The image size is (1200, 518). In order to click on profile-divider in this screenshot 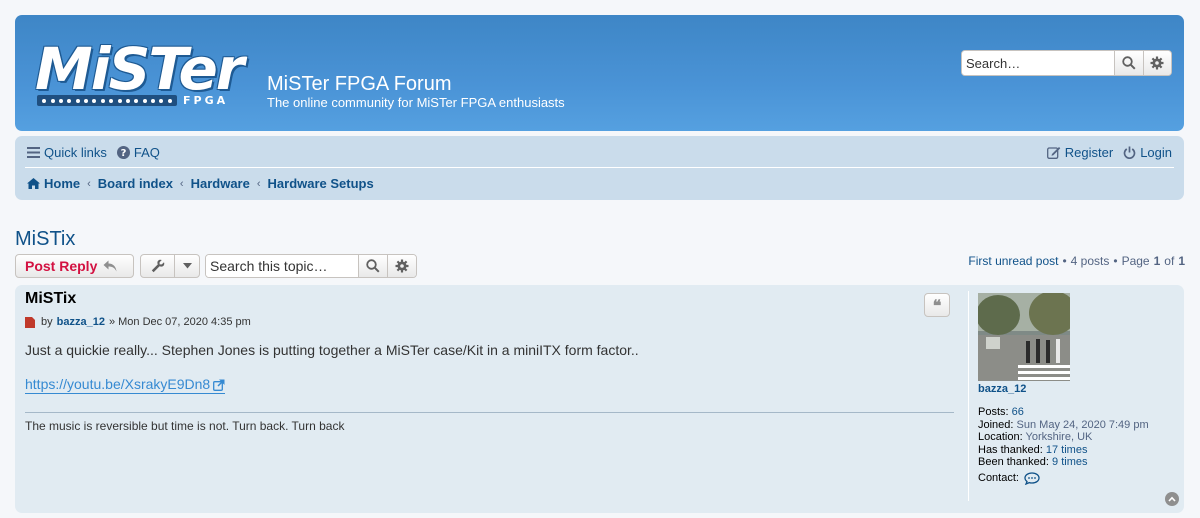, I will do `click(968, 396)`.